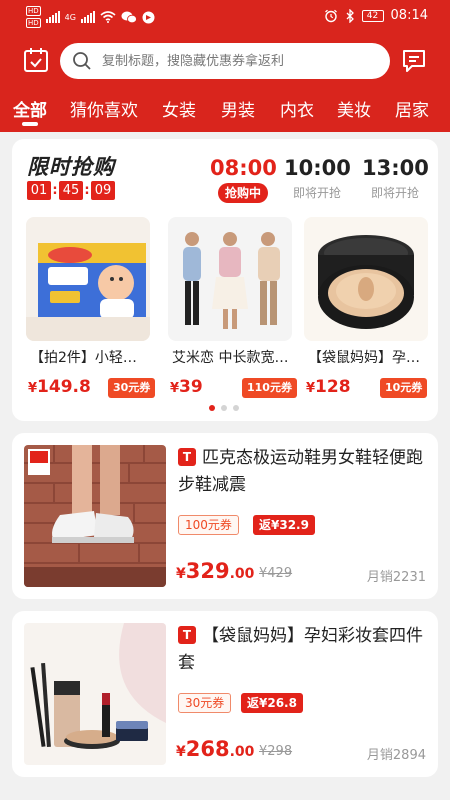  I want to click on coupon-badge: 100元券, so click(208, 525).